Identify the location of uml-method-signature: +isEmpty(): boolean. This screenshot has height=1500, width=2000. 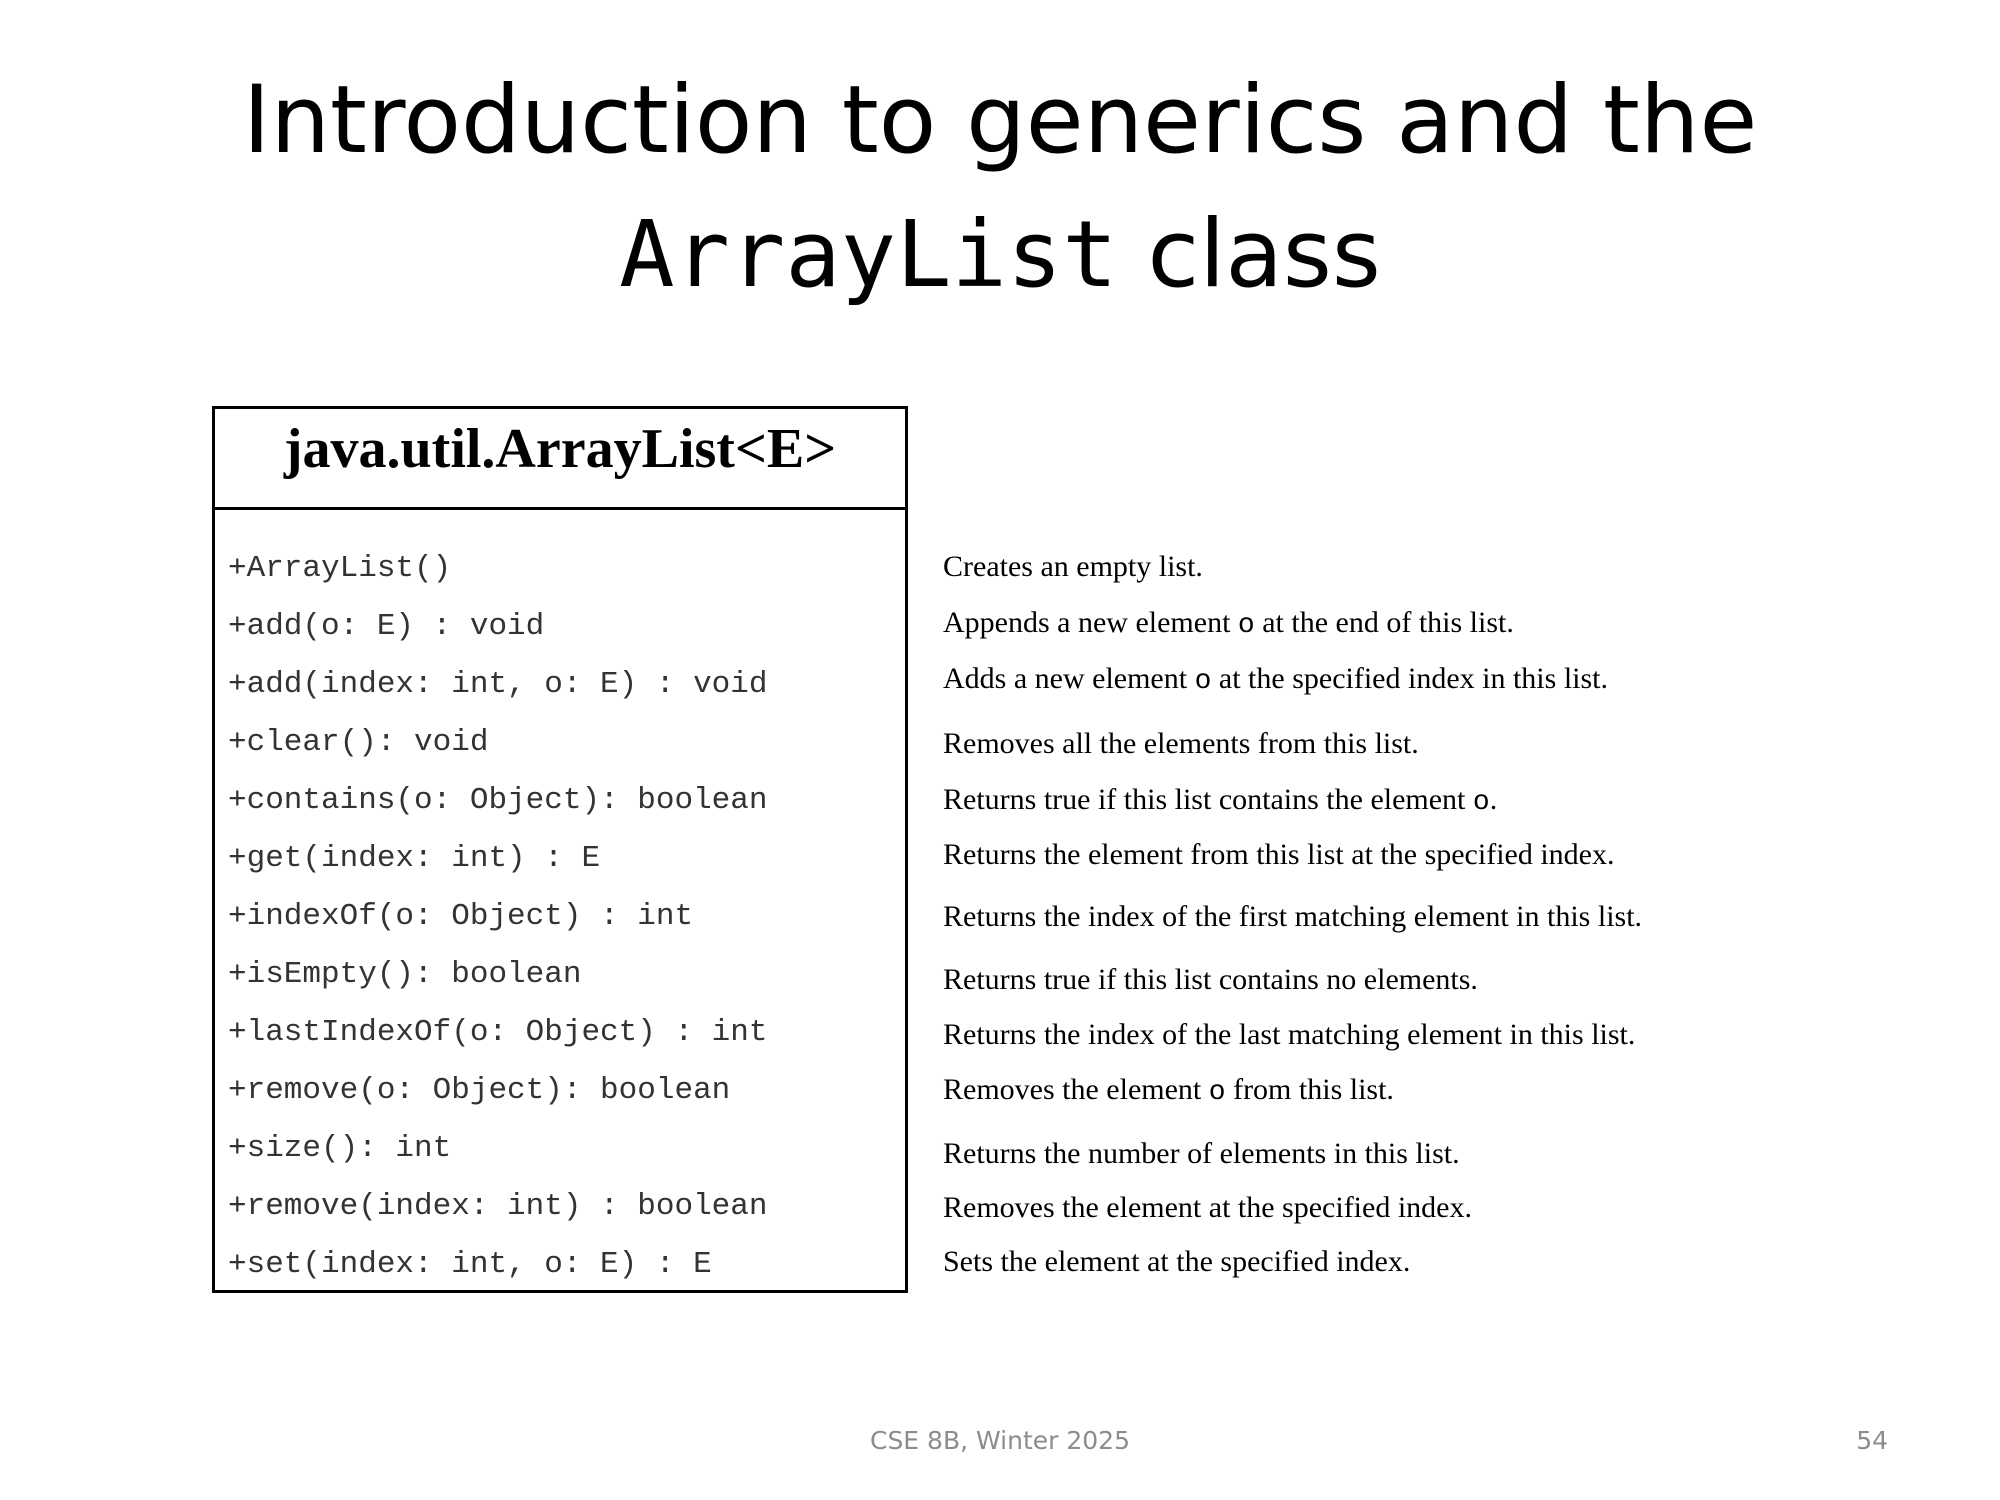
(405, 974).